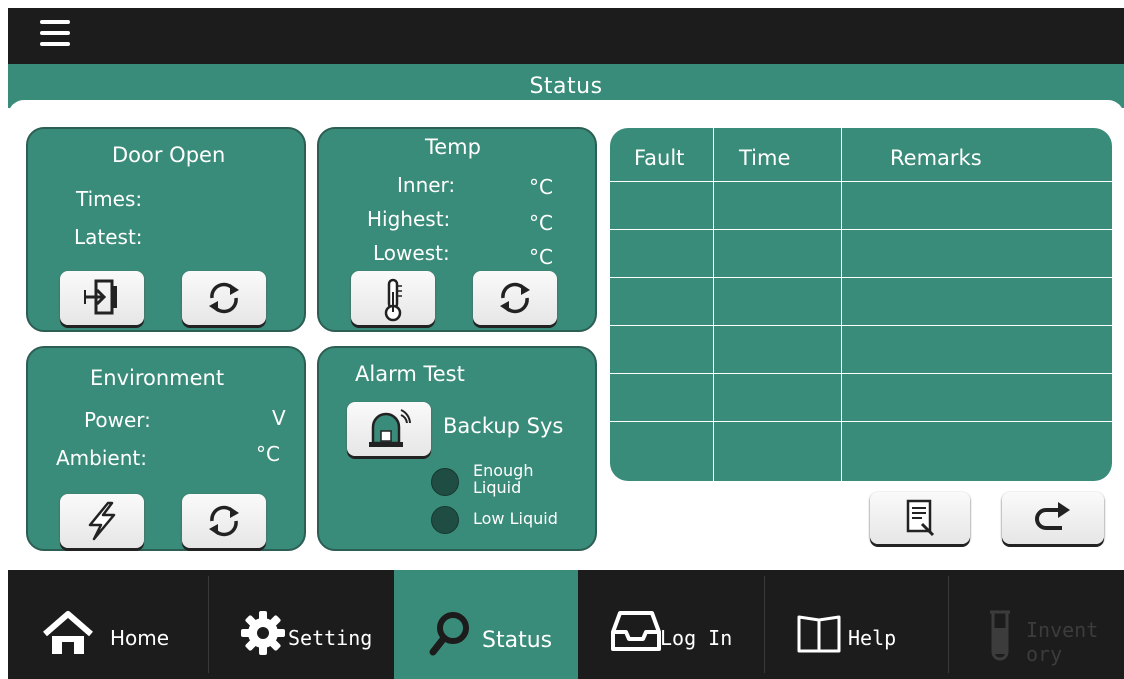 Image resolution: width=1124 pixels, height=679 pixels. Describe the element at coordinates (101, 458) in the screenshot. I see `ambient-label: Ambient:` at that location.